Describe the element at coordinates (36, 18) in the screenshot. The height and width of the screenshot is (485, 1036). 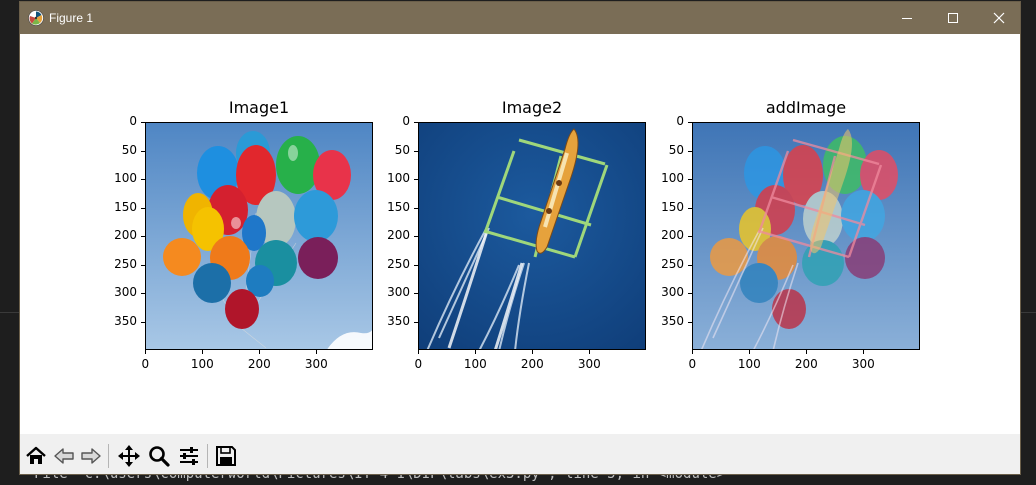
I see `matplotlib-icon` at that location.